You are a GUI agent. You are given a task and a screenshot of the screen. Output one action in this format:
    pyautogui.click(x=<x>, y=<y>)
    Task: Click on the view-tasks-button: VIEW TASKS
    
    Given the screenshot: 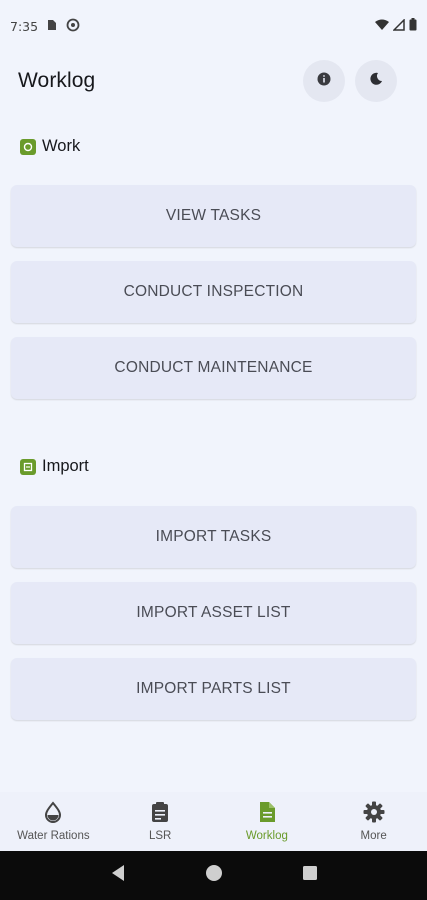 What is the action you would take?
    pyautogui.click(x=213, y=216)
    